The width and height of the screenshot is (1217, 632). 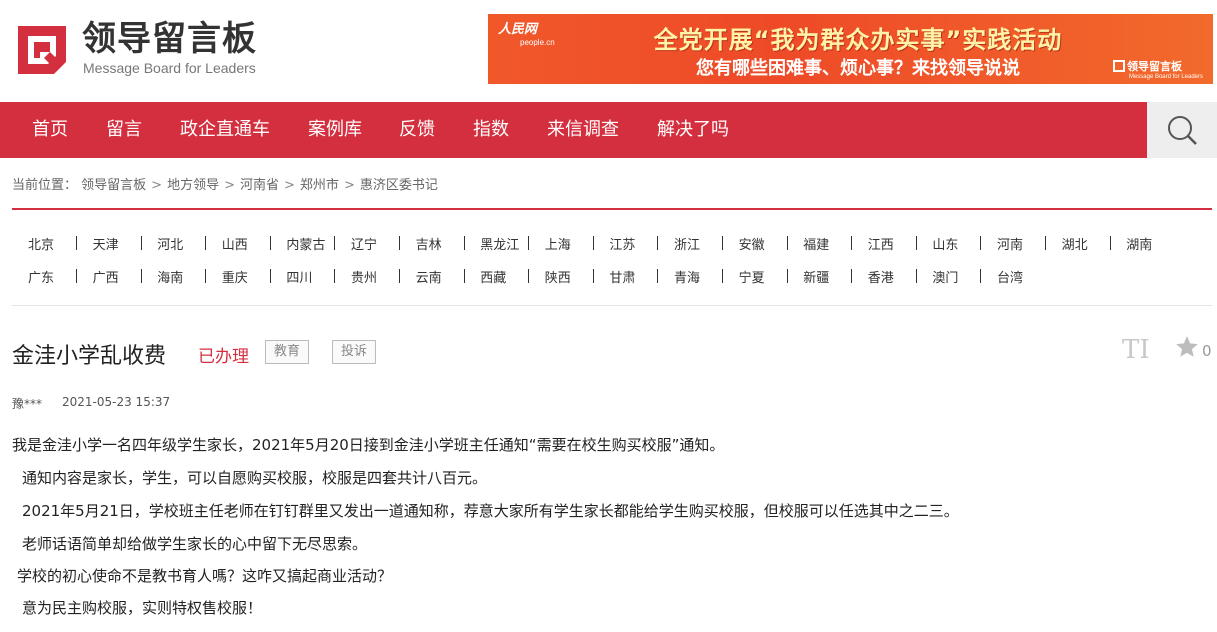 What do you see at coordinates (169, 68) in the screenshot?
I see `logo-subtitle: Message Board for Leaders` at bounding box center [169, 68].